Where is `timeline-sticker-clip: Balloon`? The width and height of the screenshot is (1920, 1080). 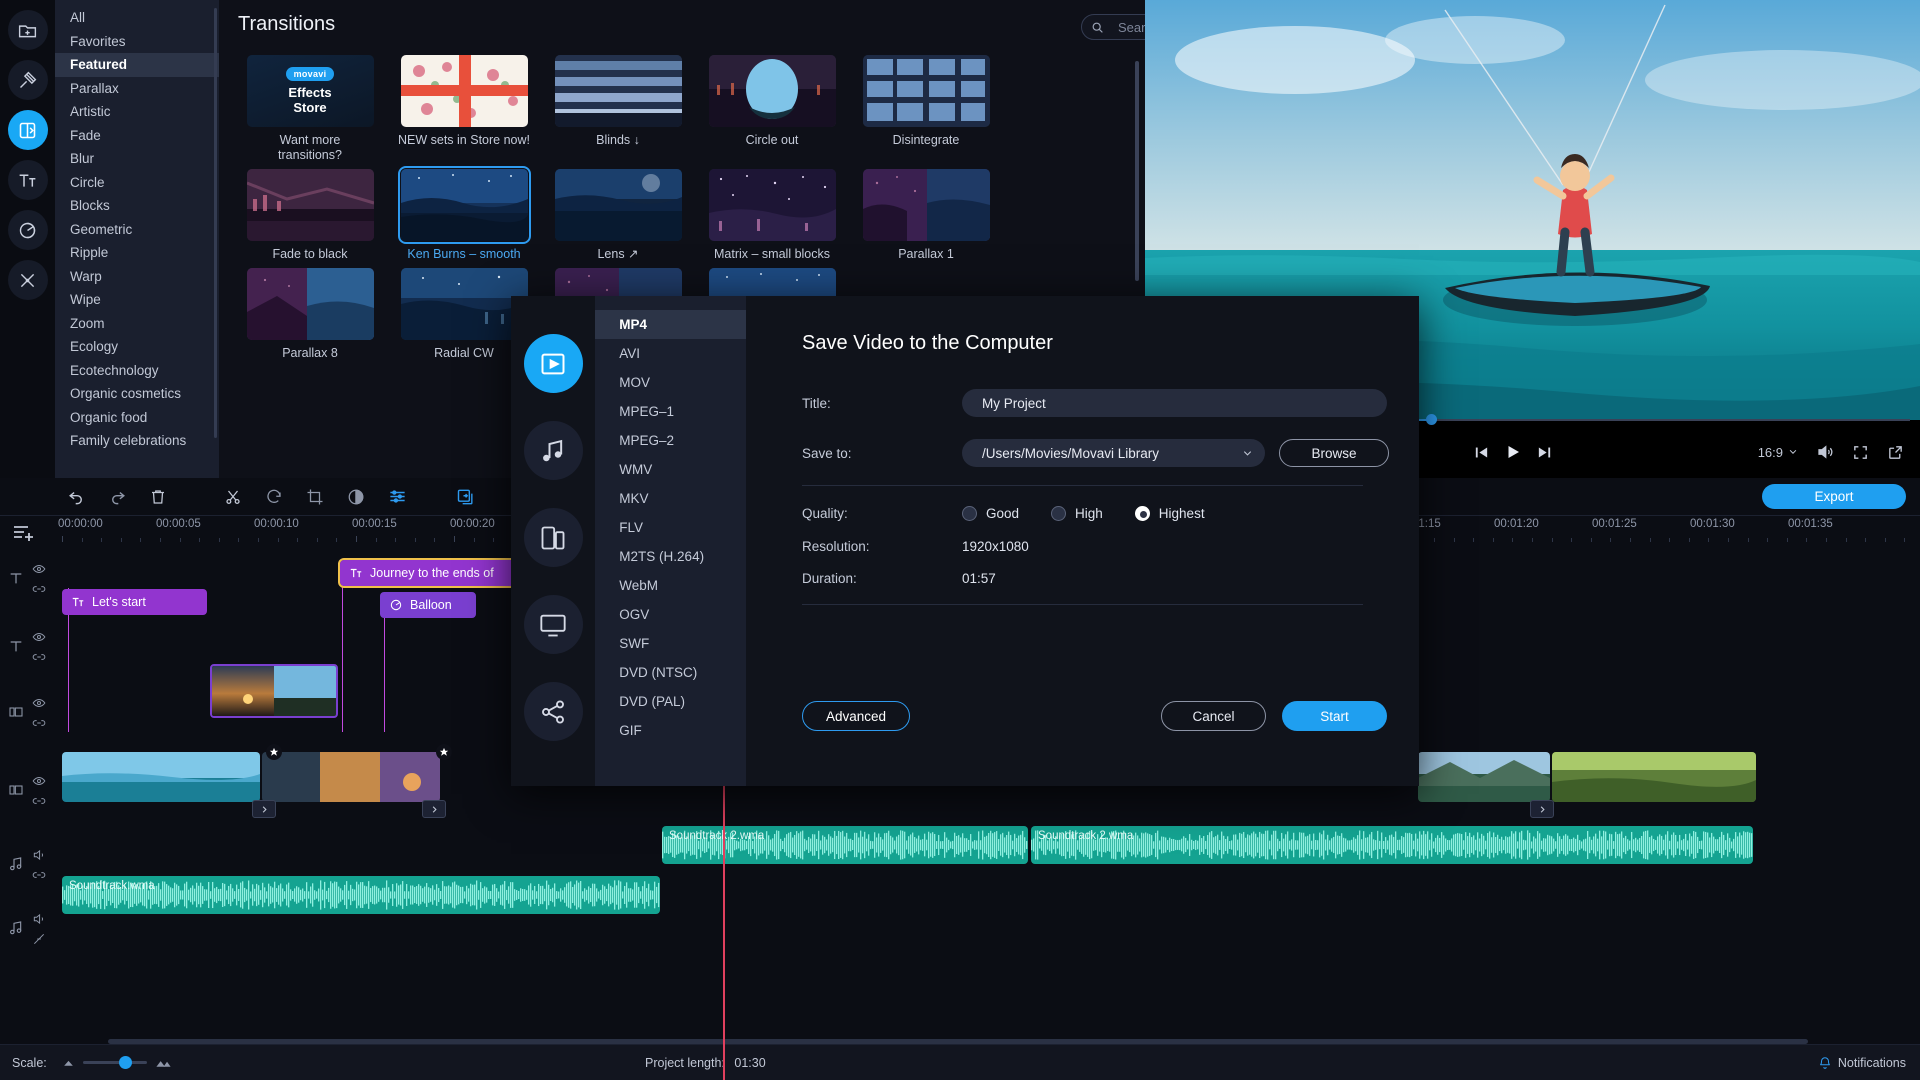
timeline-sticker-clip: Balloon is located at coordinates (428, 605).